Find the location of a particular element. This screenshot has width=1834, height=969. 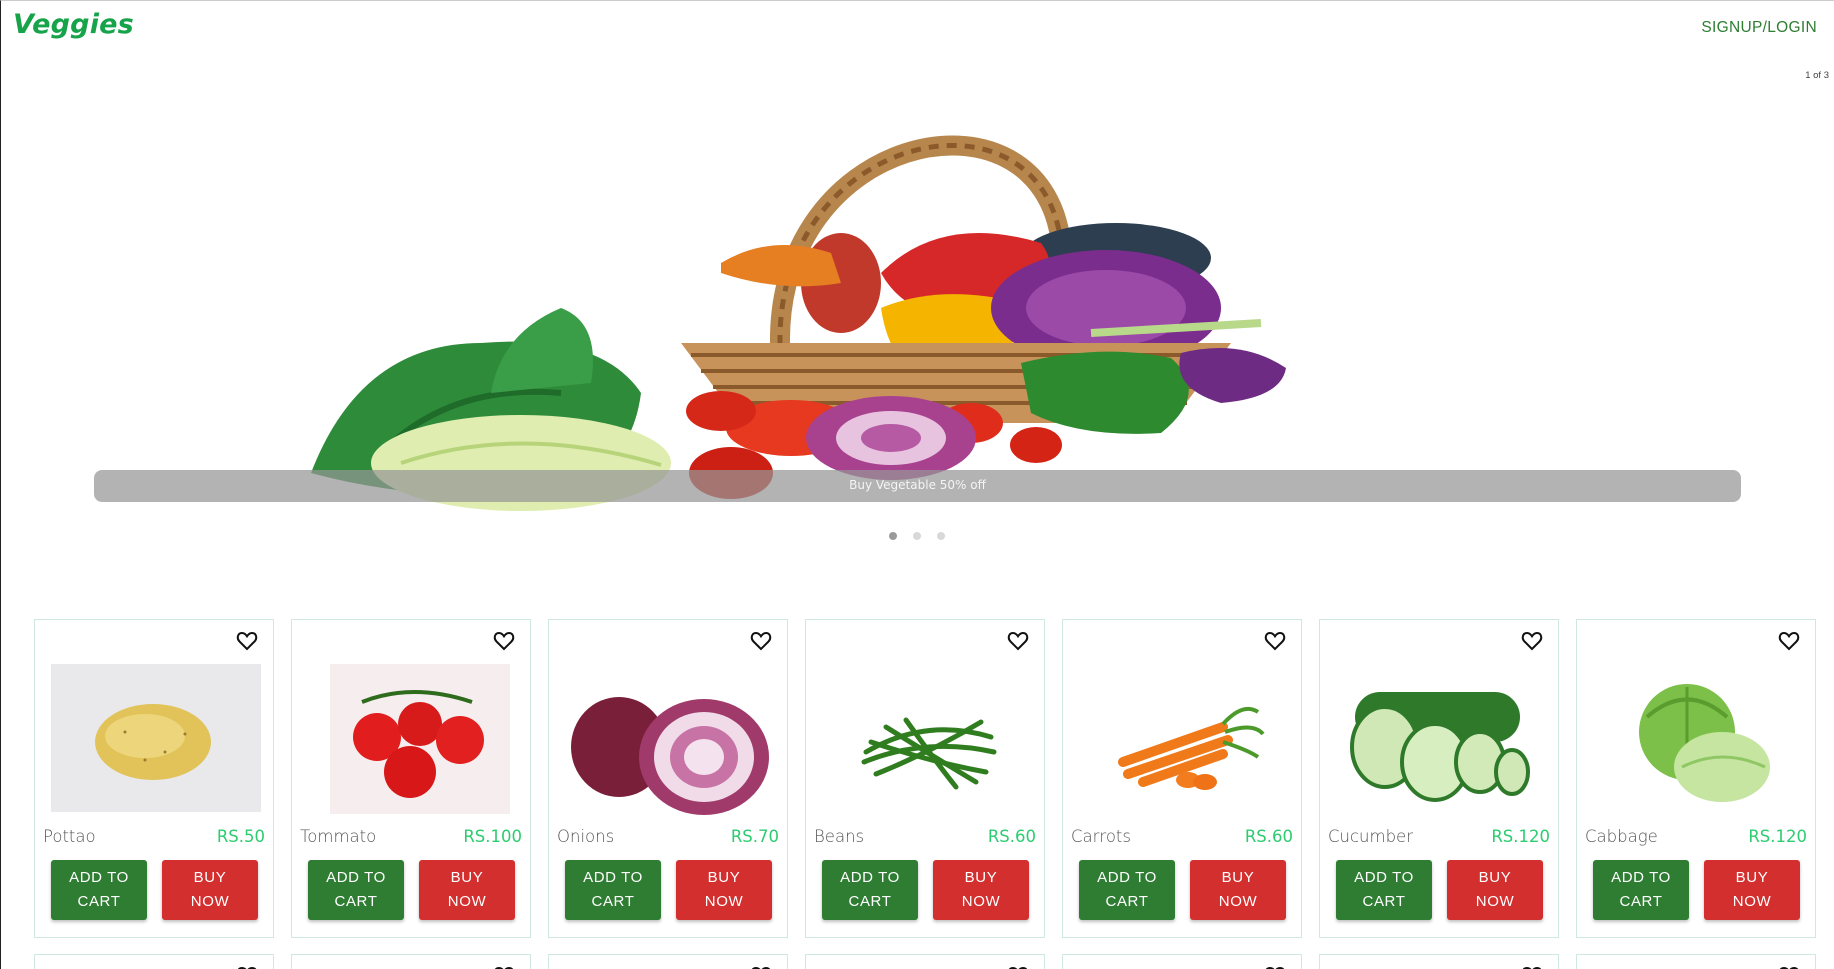

cabbage-image is located at coordinates (1704, 743).